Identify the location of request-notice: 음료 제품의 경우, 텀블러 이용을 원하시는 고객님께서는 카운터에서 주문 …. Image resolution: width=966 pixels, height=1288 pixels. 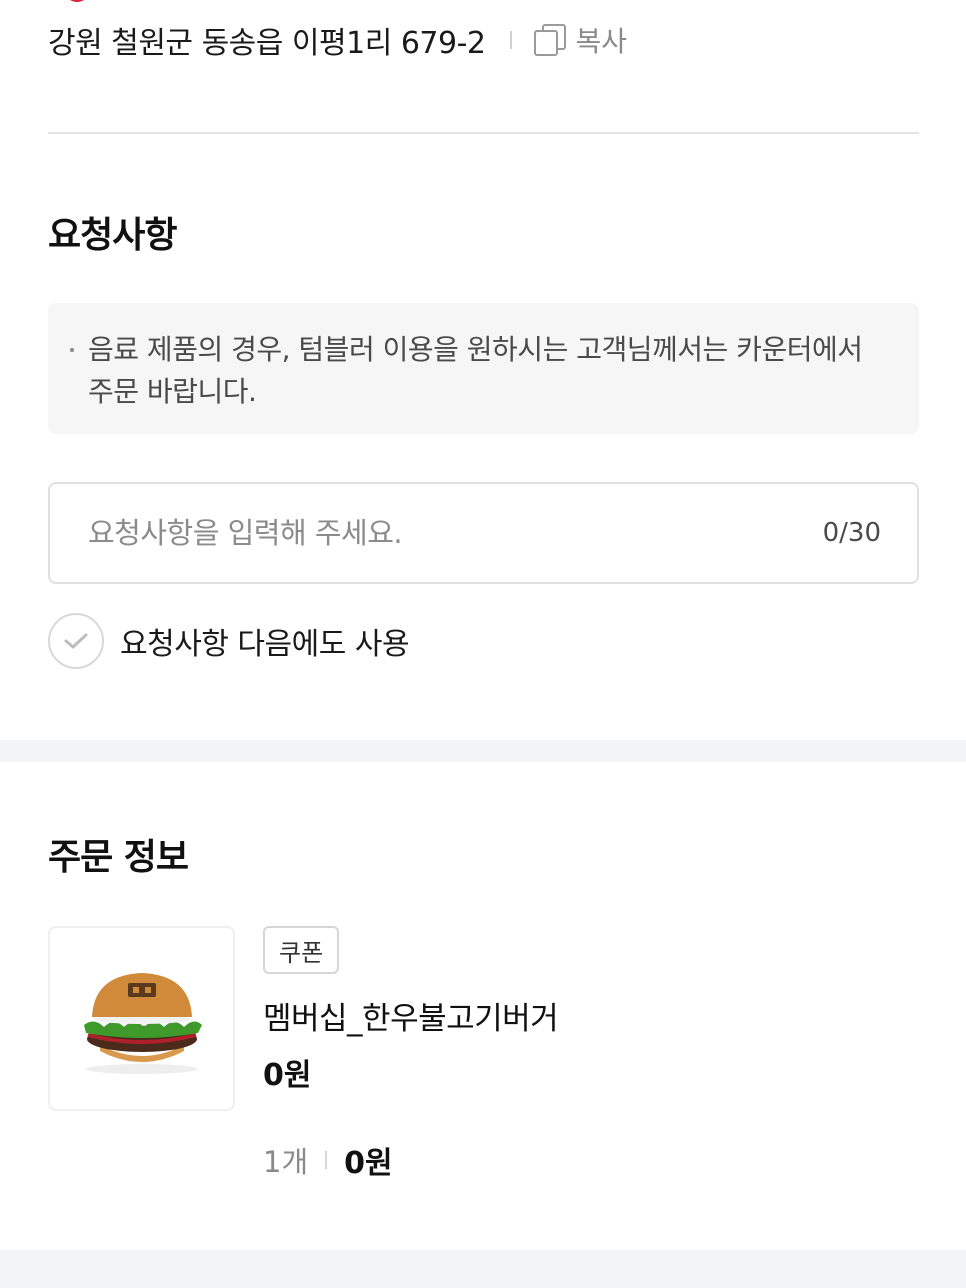
(483, 368).